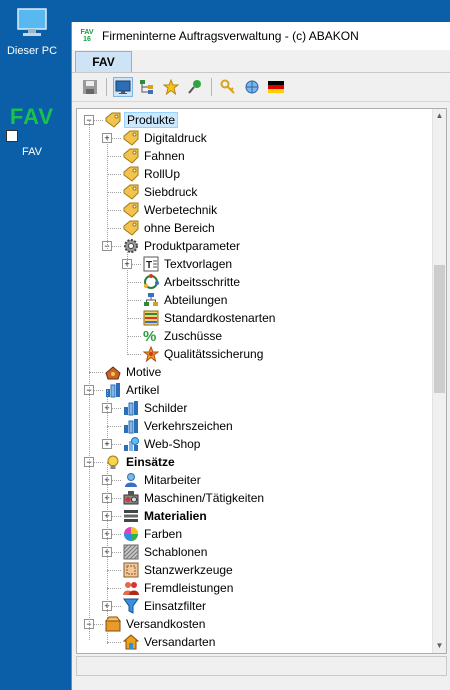 Image resolution: width=450 pixels, height=690 pixels. What do you see at coordinates (151, 282) in the screenshot?
I see `workflow-icon` at bounding box center [151, 282].